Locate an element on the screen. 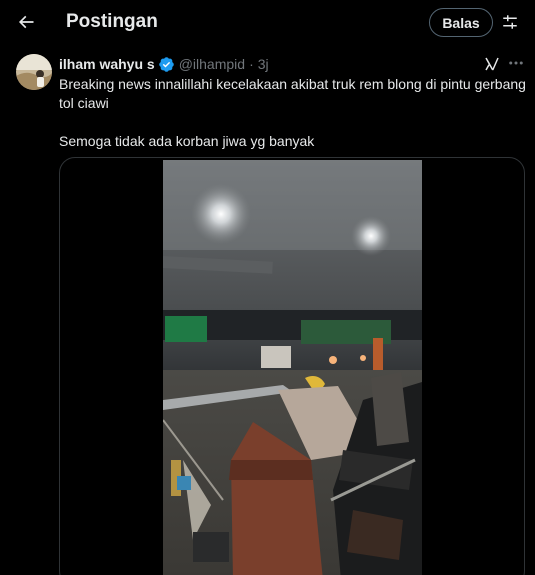  author-handle: @ilhampid is located at coordinates (212, 64).